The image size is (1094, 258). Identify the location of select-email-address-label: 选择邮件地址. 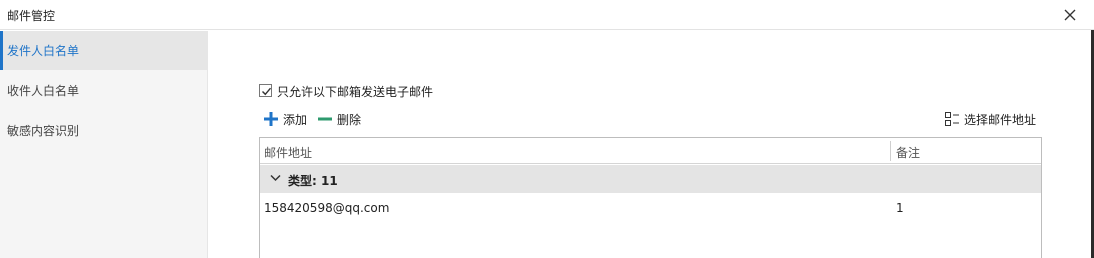
(1000, 120).